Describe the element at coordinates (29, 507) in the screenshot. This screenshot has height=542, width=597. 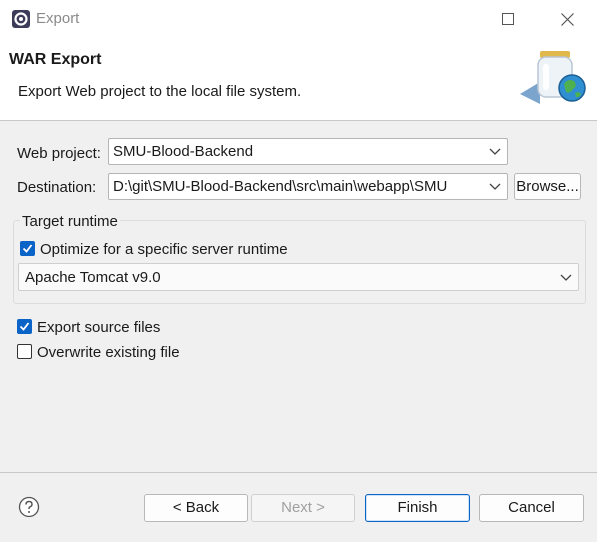
I see `help-icon` at that location.